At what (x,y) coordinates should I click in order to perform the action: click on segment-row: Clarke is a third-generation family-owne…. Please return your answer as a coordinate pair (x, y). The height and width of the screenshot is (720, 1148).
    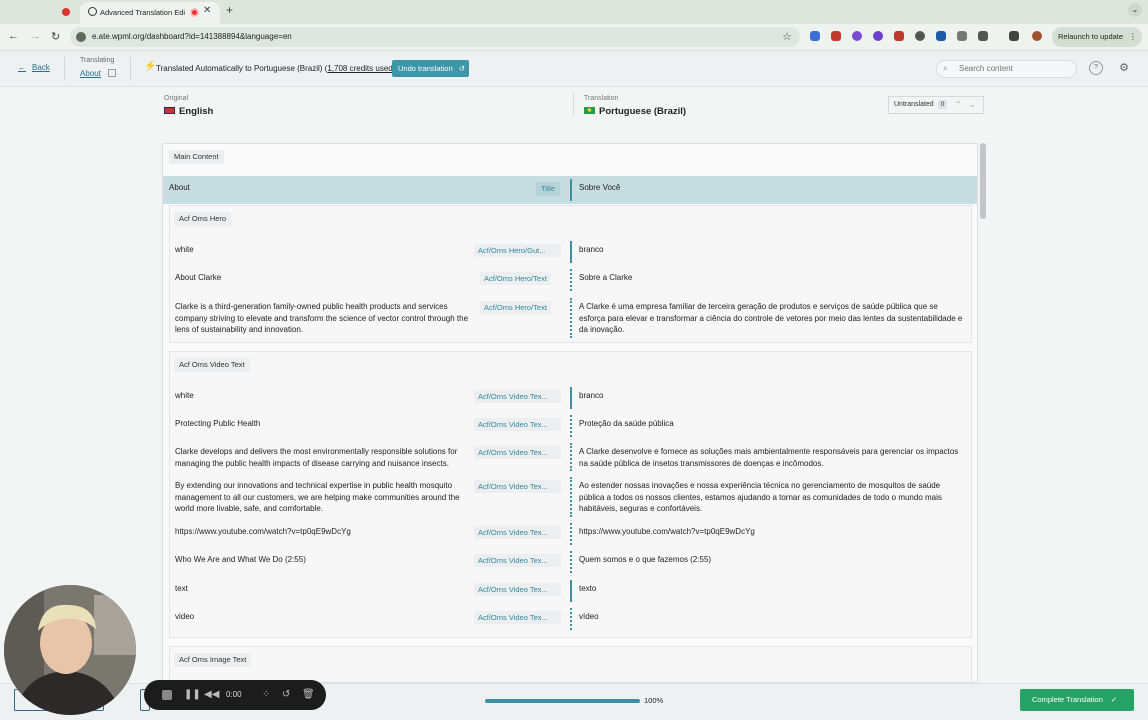
    Looking at the image, I should click on (570, 319).